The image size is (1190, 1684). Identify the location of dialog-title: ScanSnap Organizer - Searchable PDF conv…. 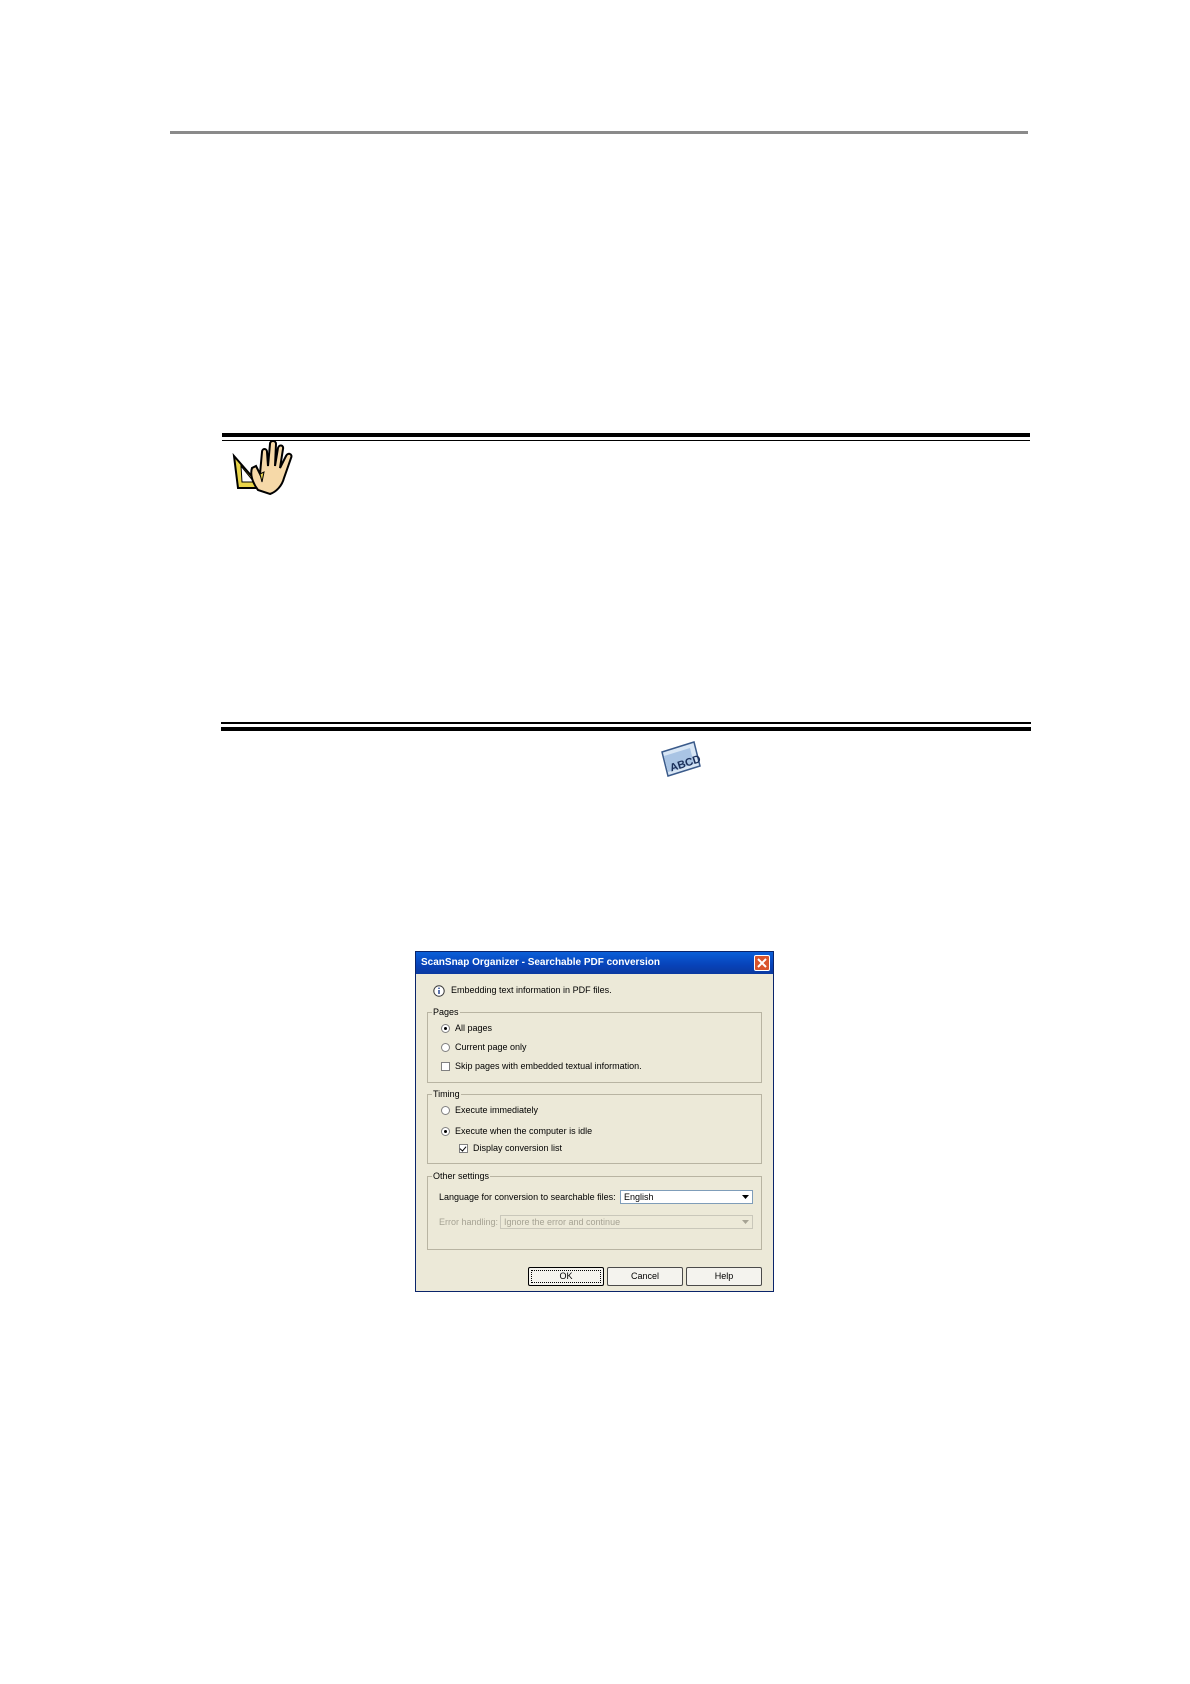
(540, 962).